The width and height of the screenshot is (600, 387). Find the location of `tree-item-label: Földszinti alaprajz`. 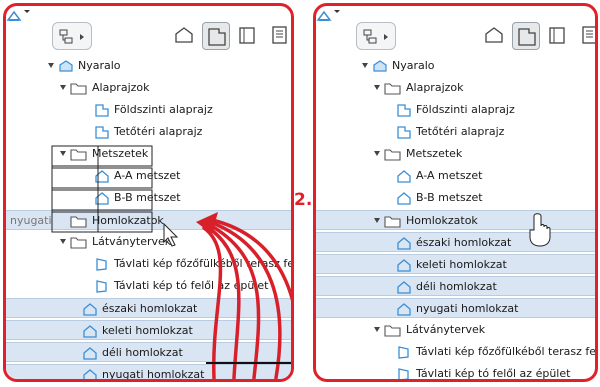

tree-item-label: Földszinti alaprajz is located at coordinates (465, 109).